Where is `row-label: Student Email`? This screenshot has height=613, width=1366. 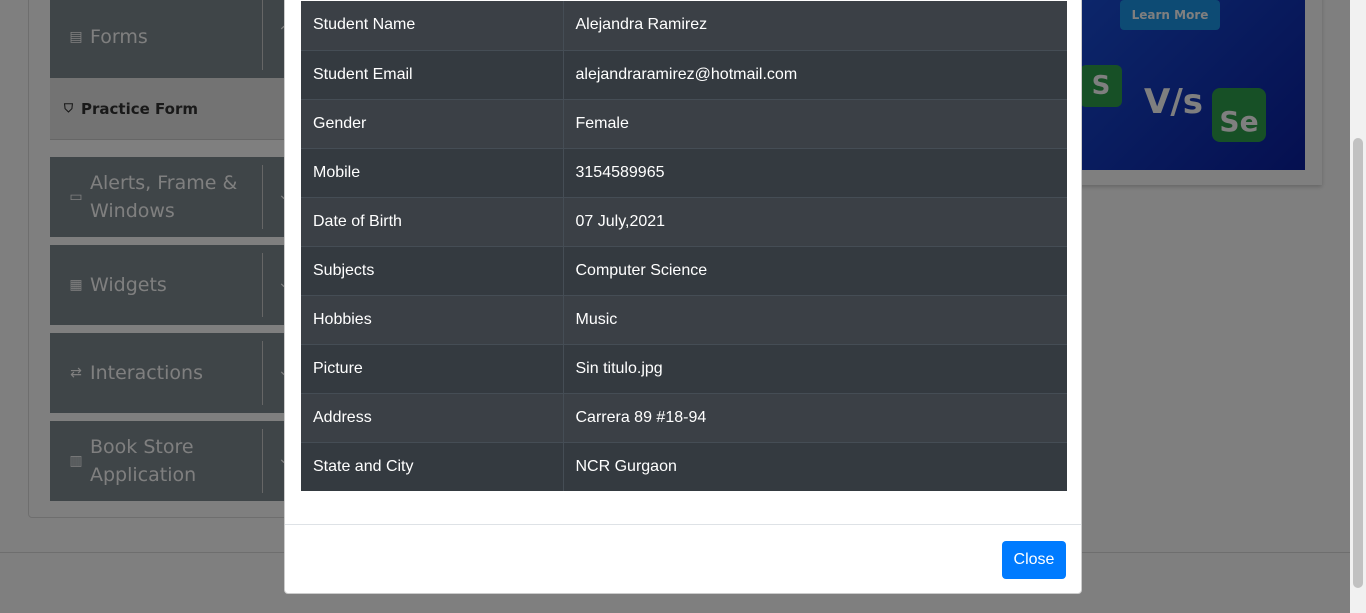
row-label: Student Email is located at coordinates (432, 74).